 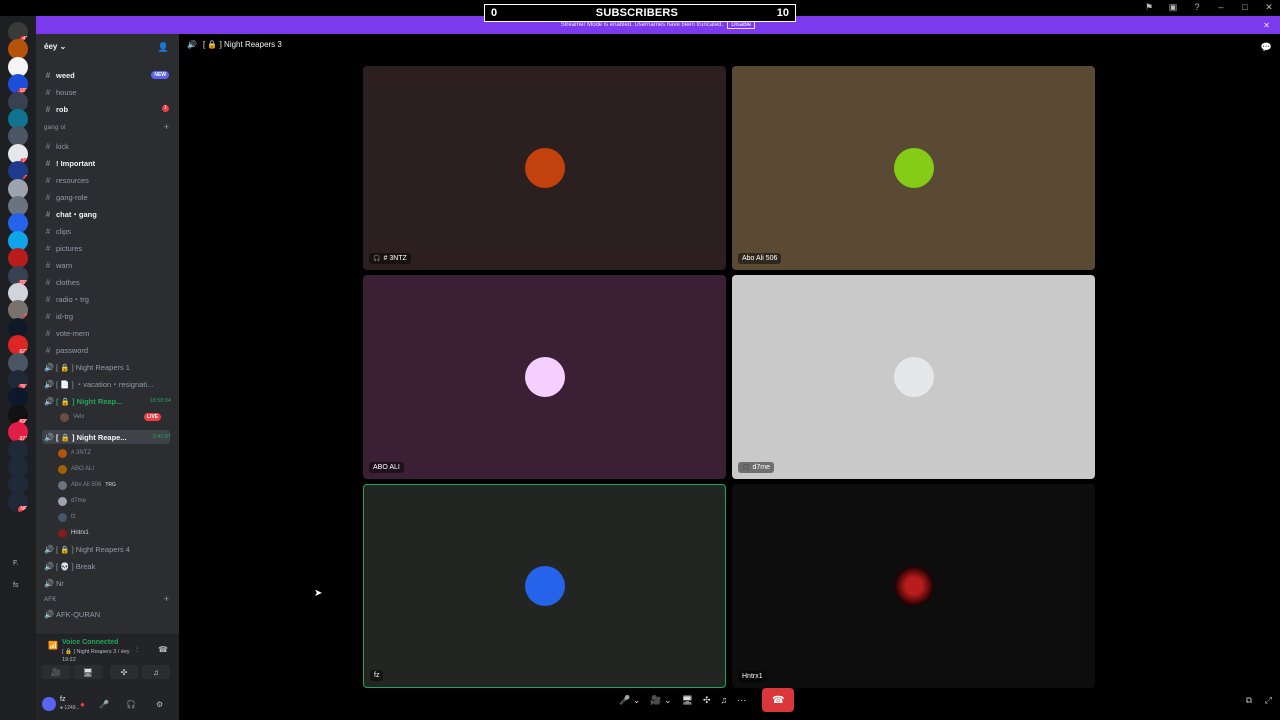 I want to click on voice-user: ABO ALI, so click(x=76, y=469).